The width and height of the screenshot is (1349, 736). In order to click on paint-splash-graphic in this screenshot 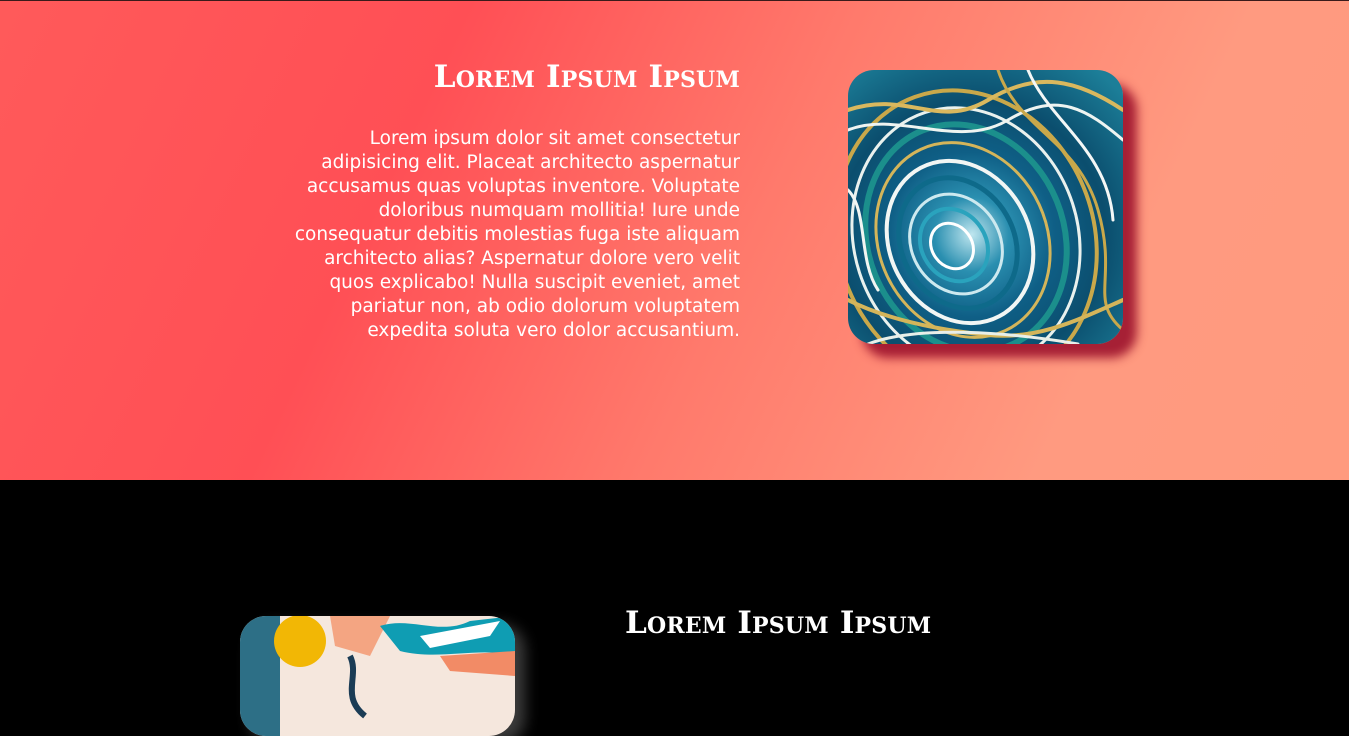, I will do `click(377, 676)`.